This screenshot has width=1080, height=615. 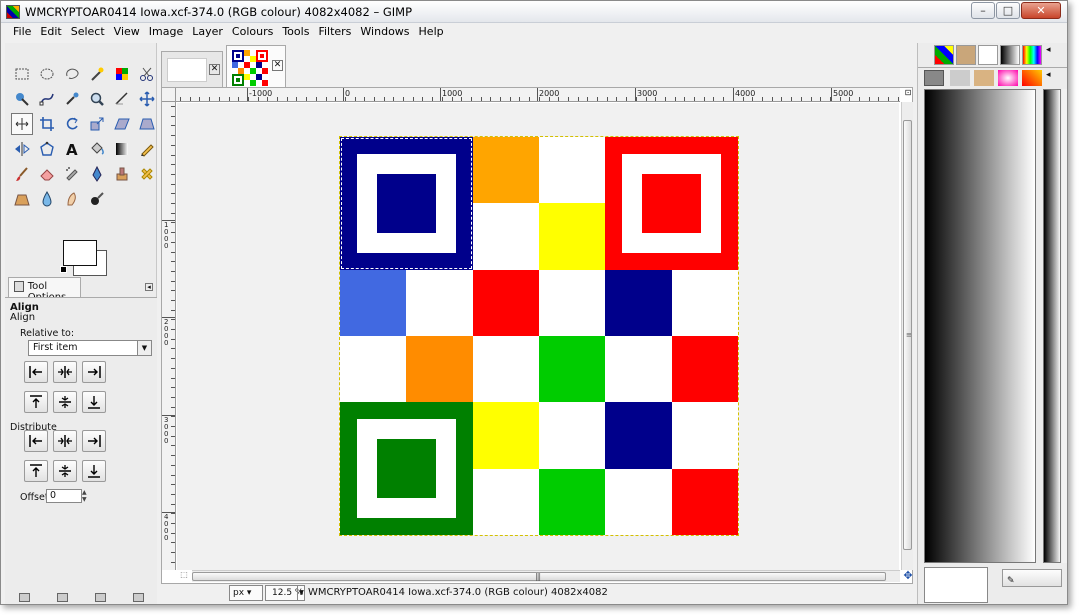 I want to click on tool-pencil, so click(x=147, y=149).